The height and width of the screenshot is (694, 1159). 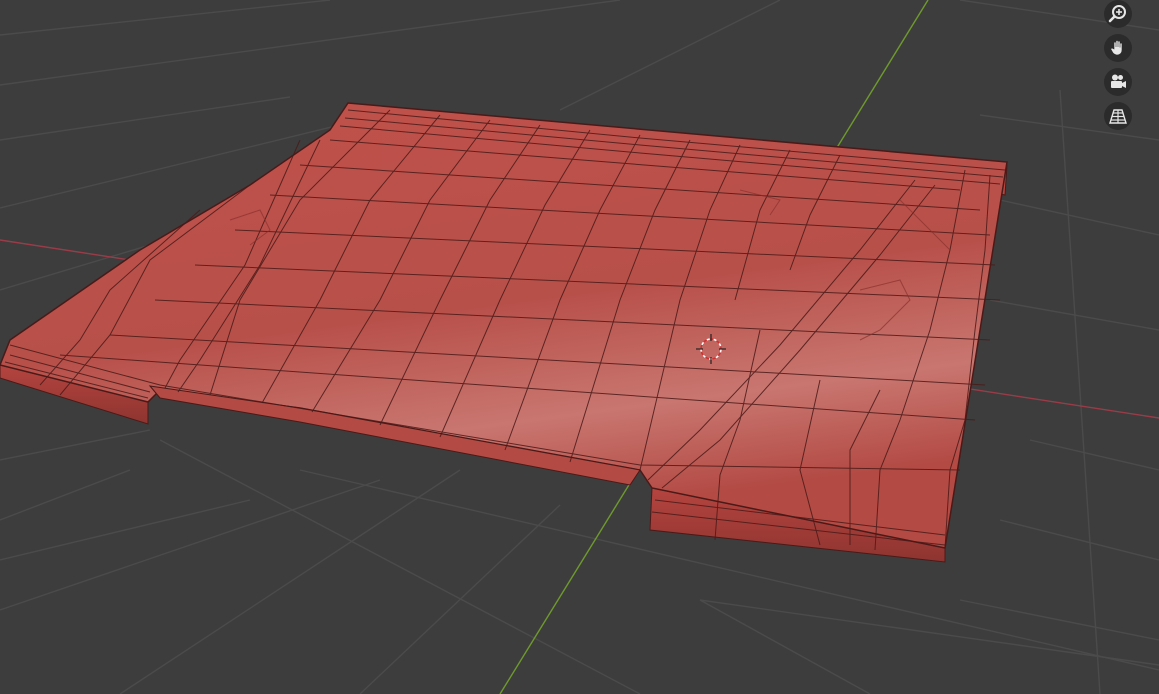 I want to click on zoom-button, so click(x=1118, y=14).